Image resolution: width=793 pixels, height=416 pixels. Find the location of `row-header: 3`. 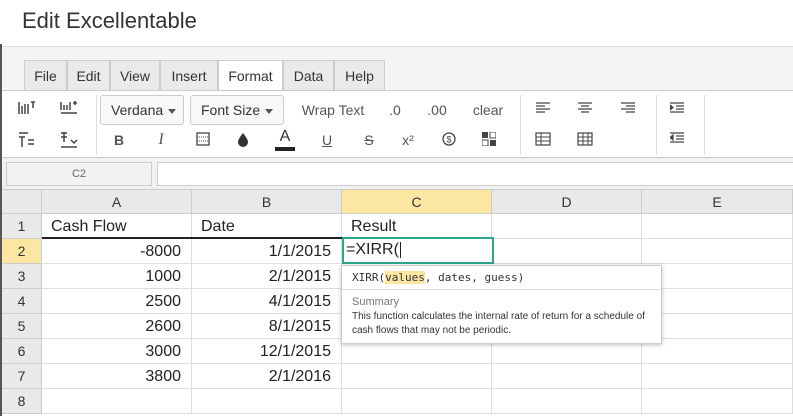

row-header: 3 is located at coordinates (22, 276).